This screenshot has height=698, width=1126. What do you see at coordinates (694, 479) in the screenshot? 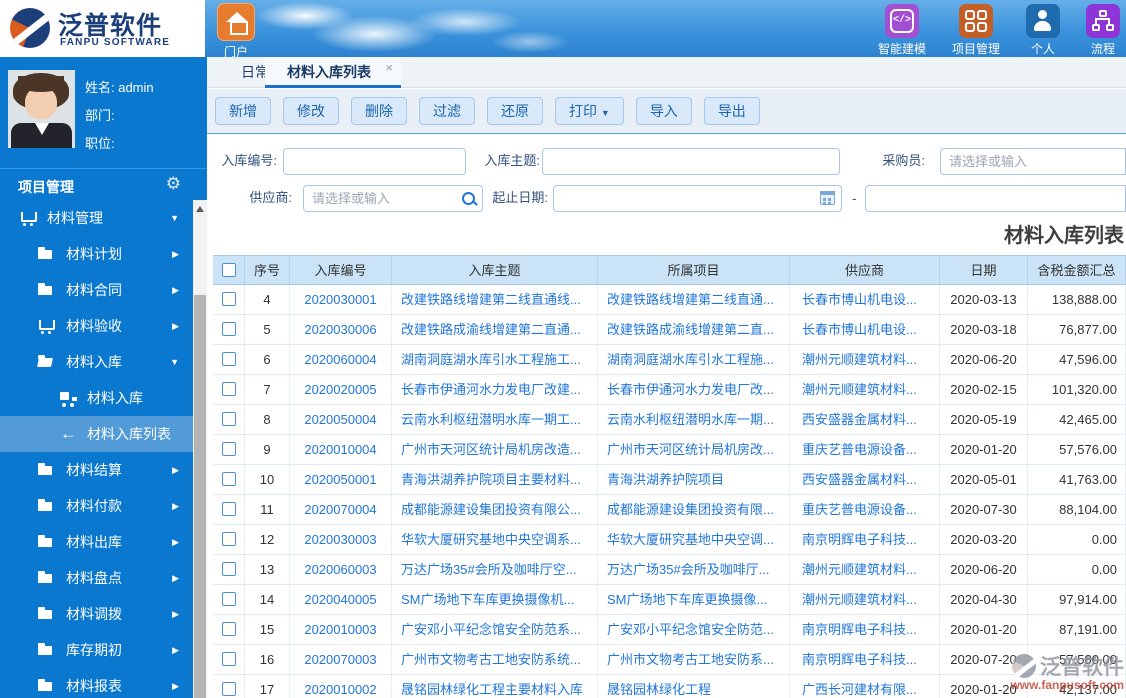
I see `cell-project-link: 青海洪湖养护院项目` at bounding box center [694, 479].